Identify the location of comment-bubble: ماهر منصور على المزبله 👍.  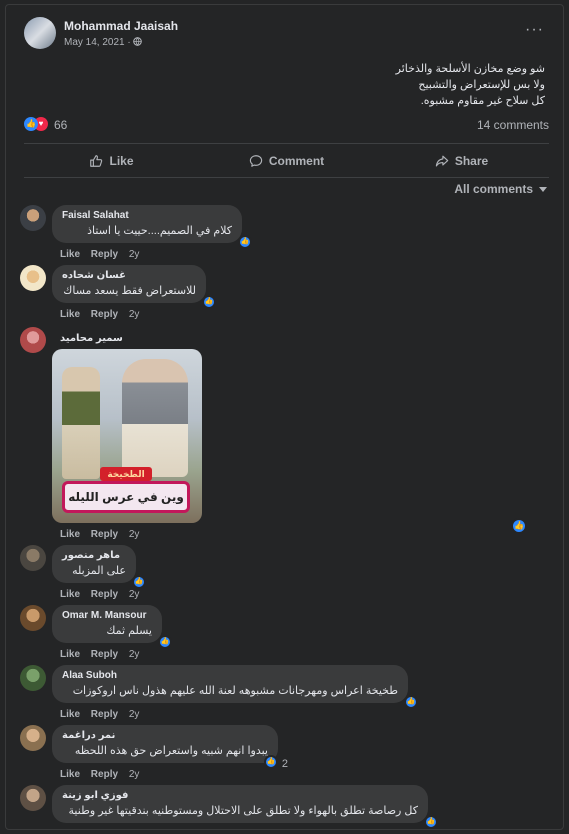
(99, 567).